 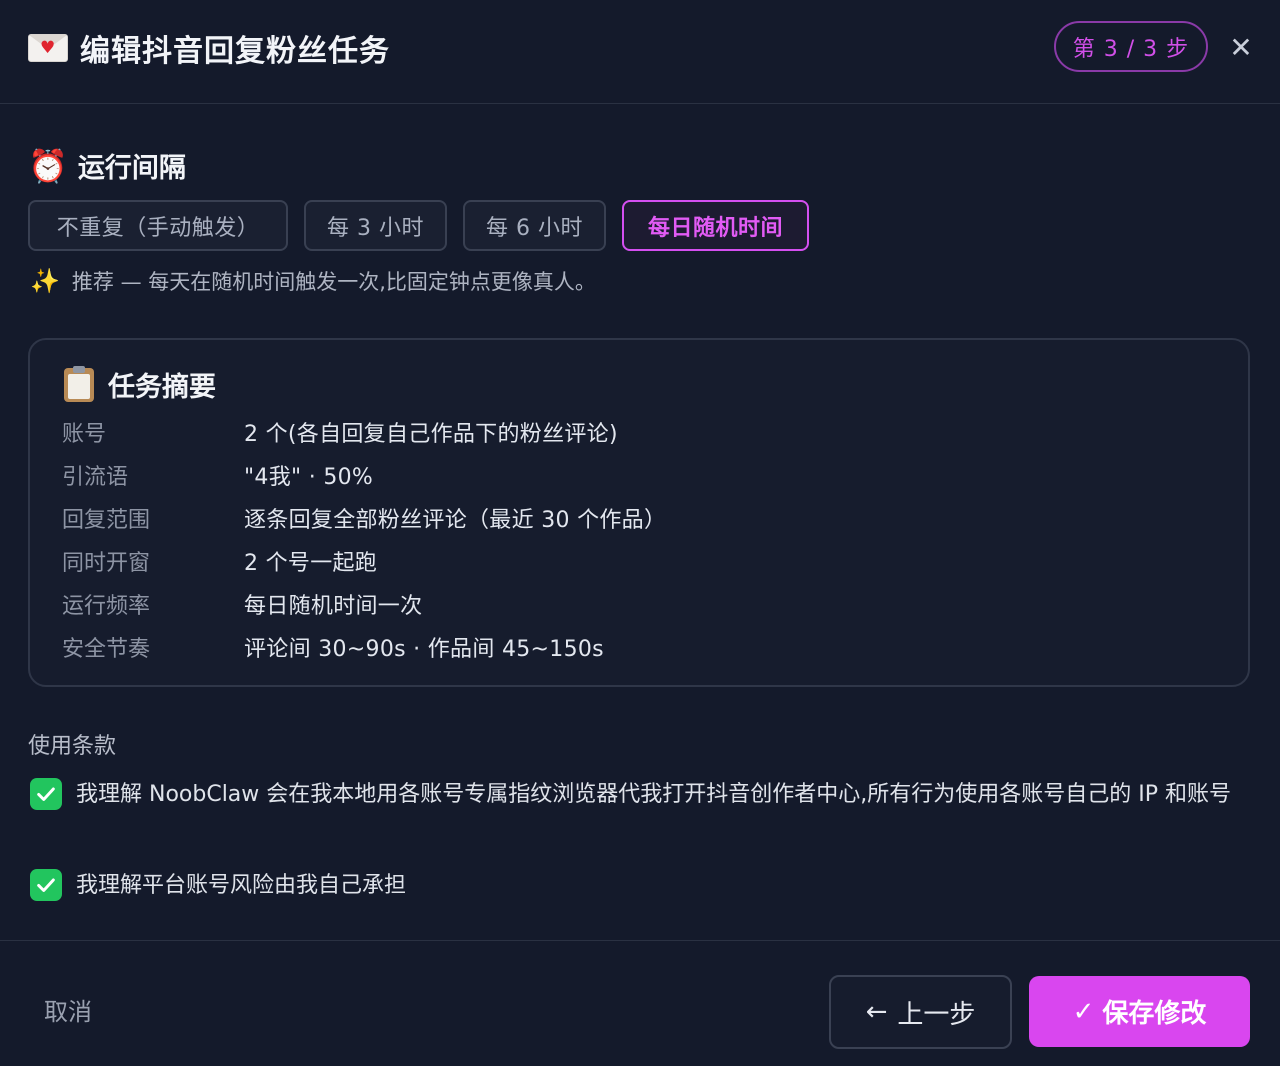 I want to click on summary-title: 任务摘要, so click(x=162, y=387).